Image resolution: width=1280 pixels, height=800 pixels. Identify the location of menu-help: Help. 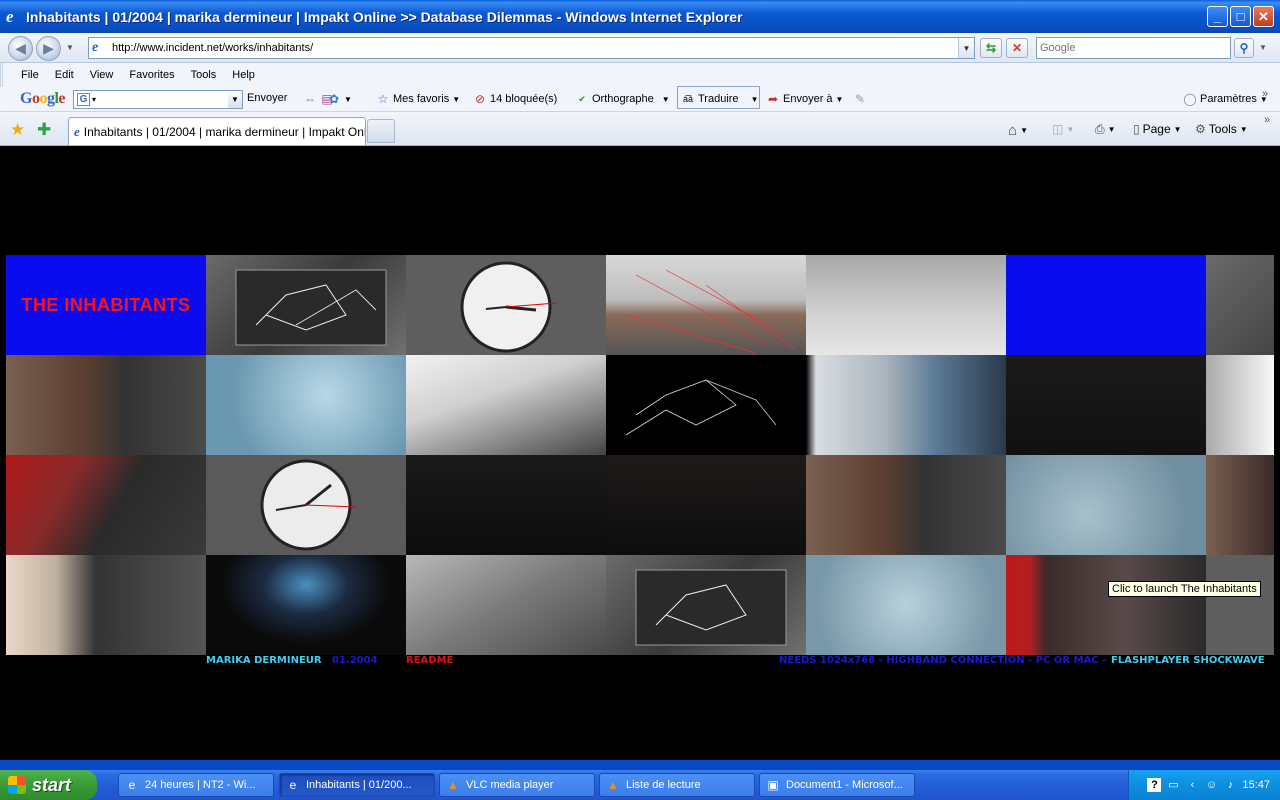
(243, 75).